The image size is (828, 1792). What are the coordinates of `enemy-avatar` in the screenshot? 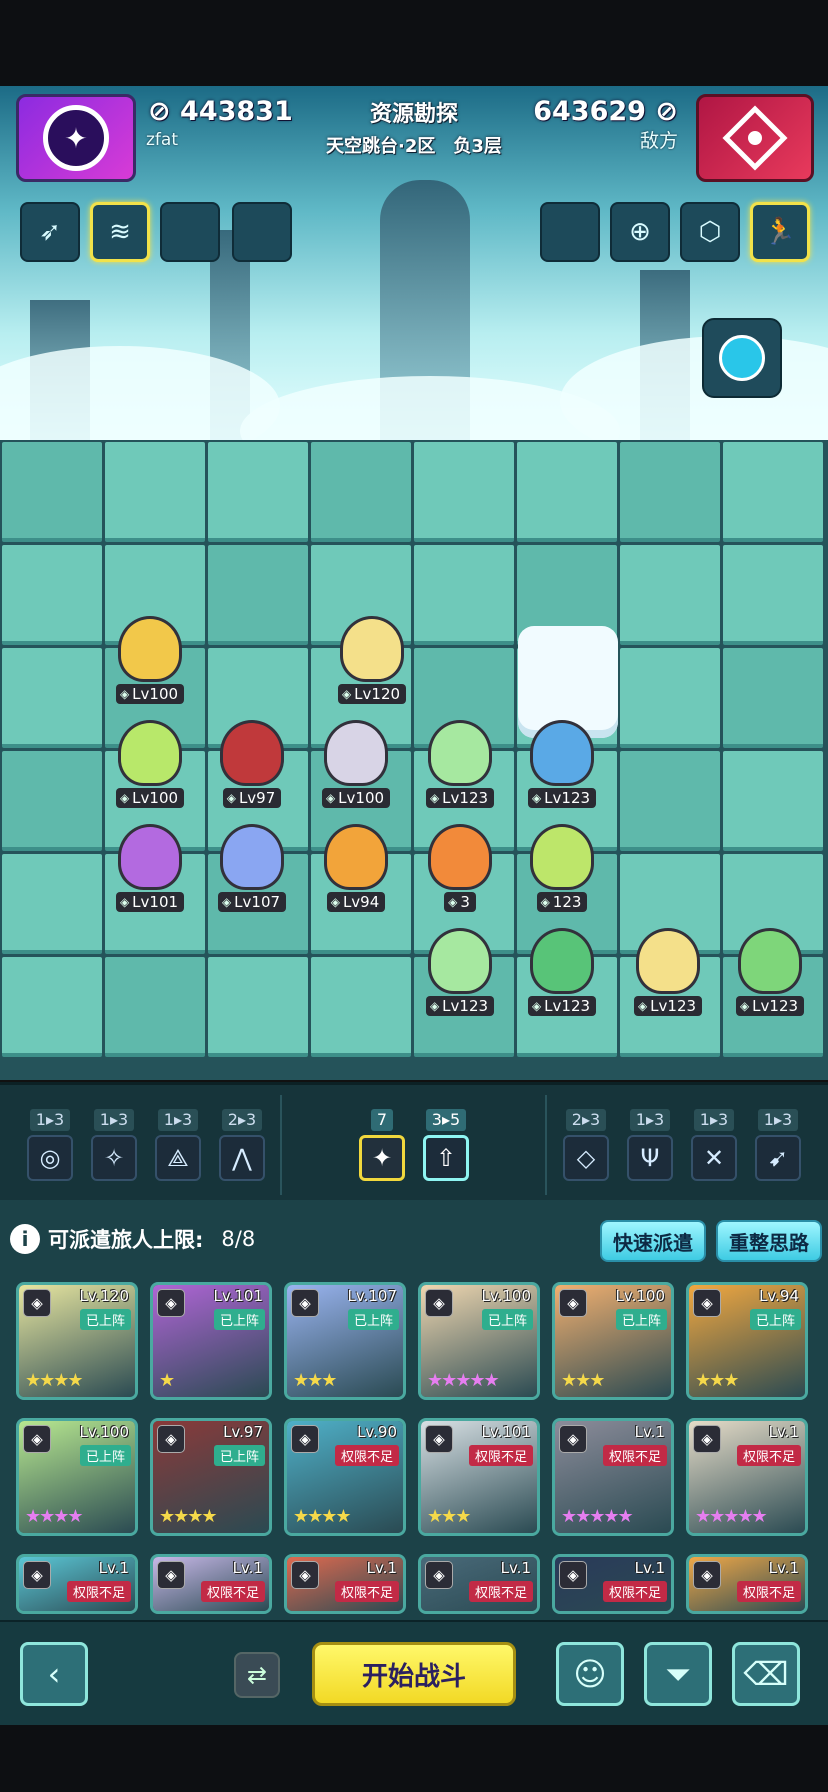 It's located at (755, 138).